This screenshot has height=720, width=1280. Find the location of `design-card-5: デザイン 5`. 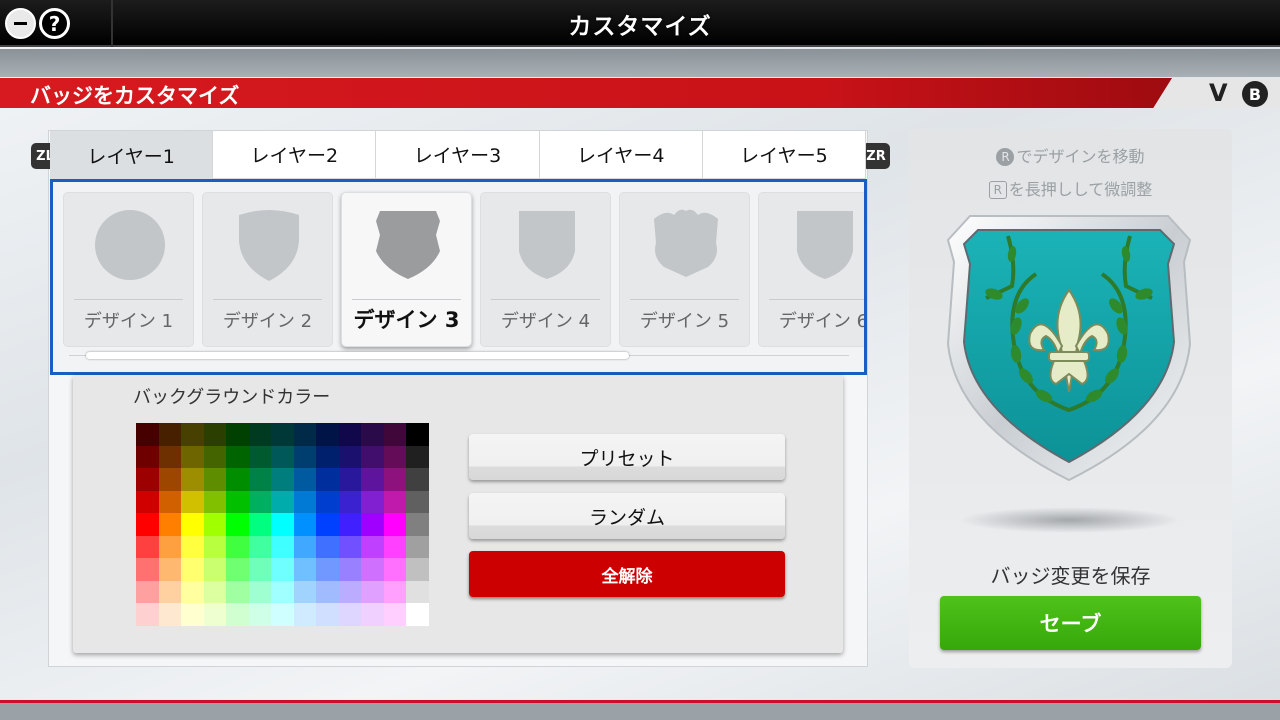

design-card-5: デザイン 5 is located at coordinates (684, 269).